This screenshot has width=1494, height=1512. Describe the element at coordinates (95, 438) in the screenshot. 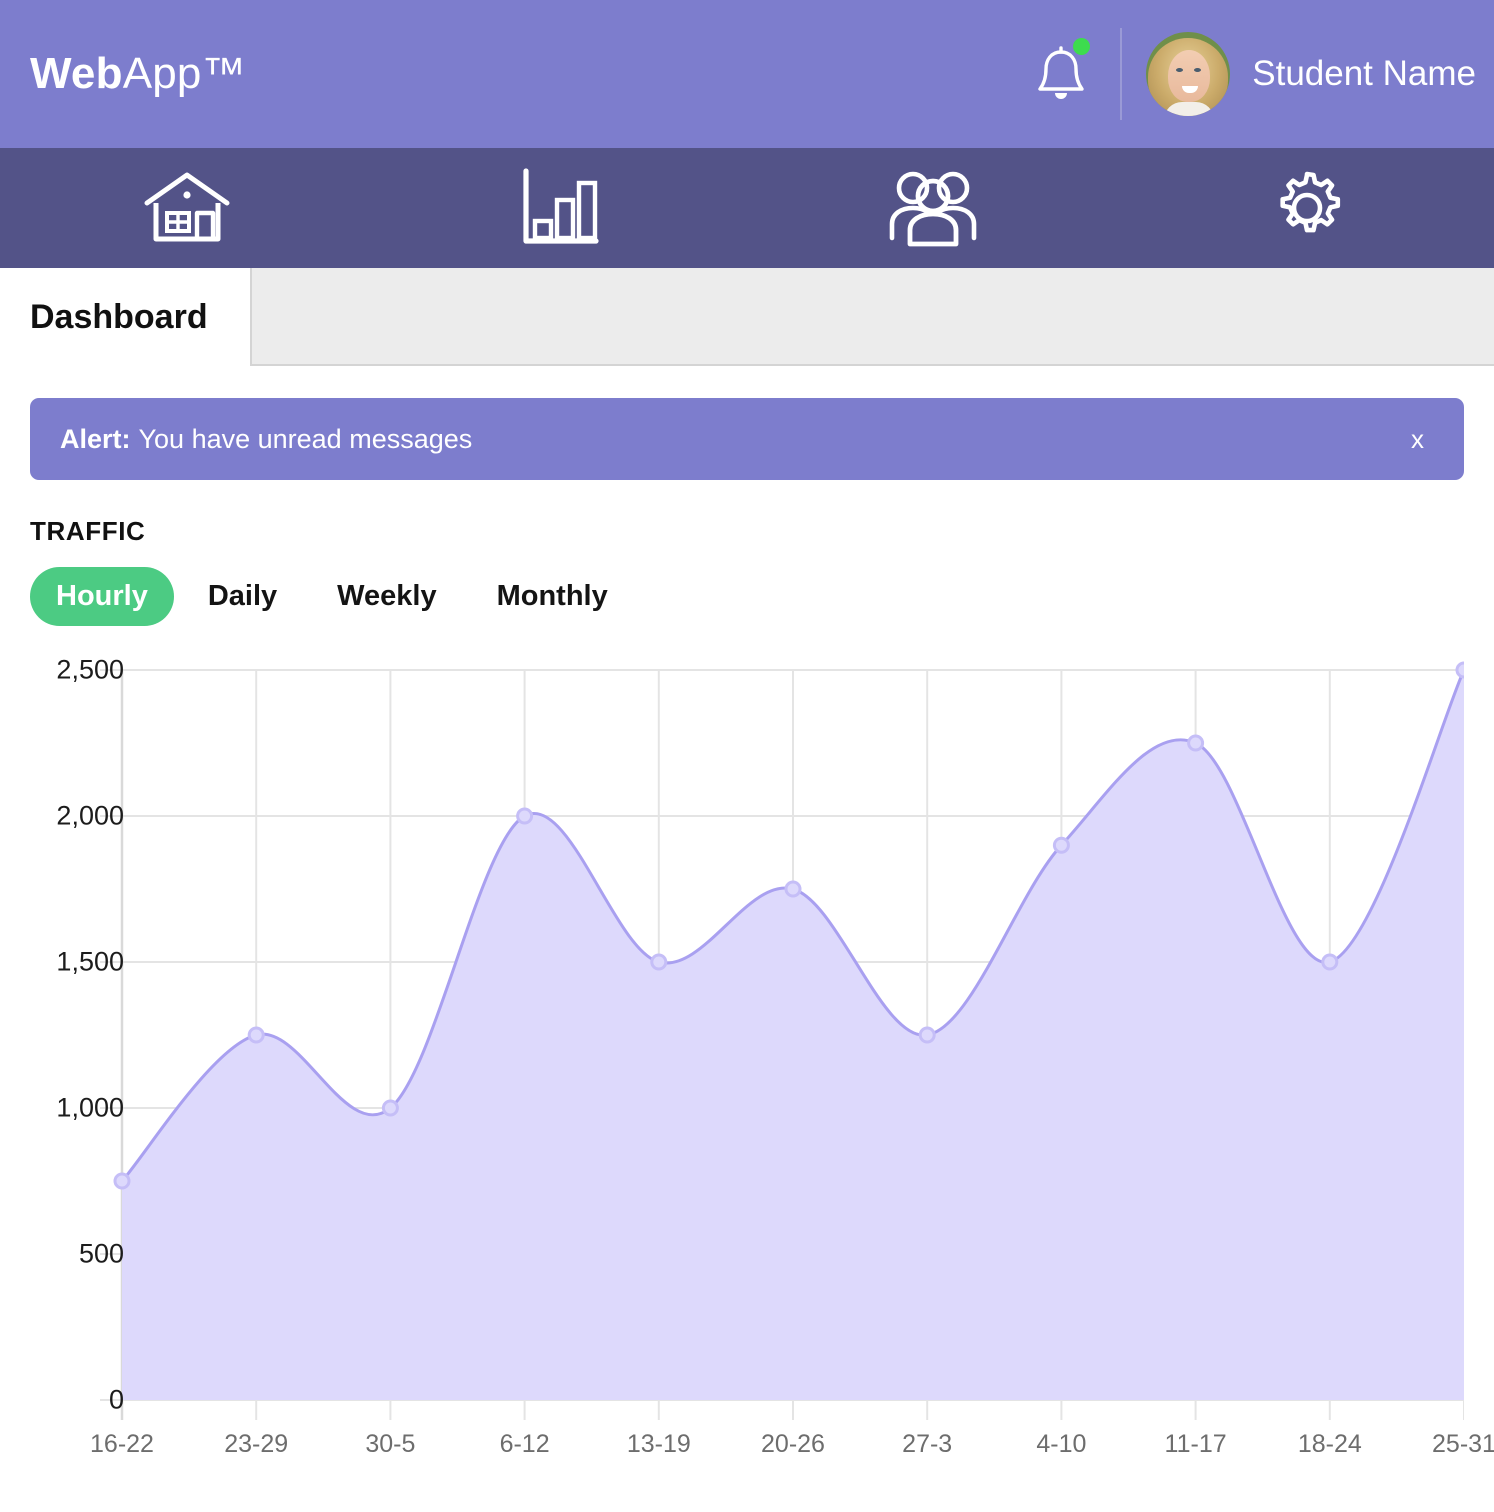

I see `alert-label: Alert:` at that location.